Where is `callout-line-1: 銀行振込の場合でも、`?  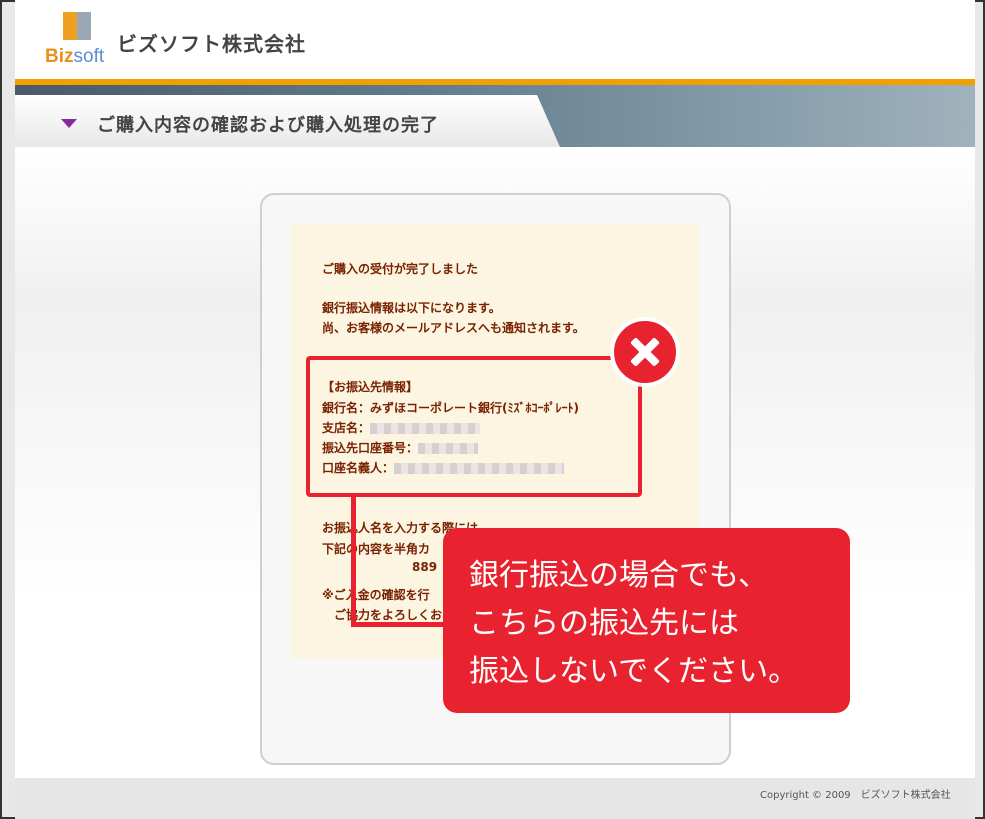 callout-line-1: 銀行振込の場合でも、 is located at coordinates (619, 575).